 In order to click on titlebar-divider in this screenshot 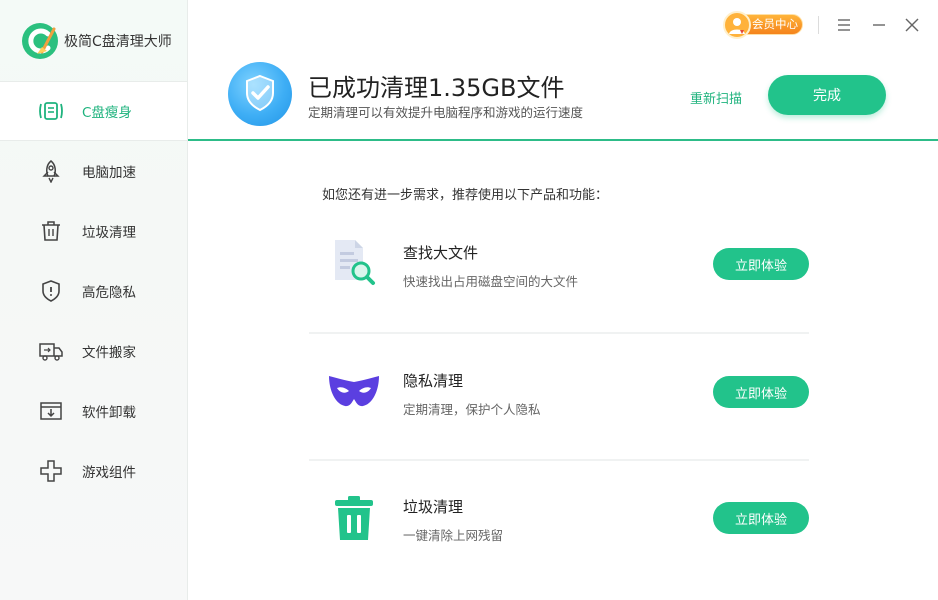, I will do `click(818, 25)`.